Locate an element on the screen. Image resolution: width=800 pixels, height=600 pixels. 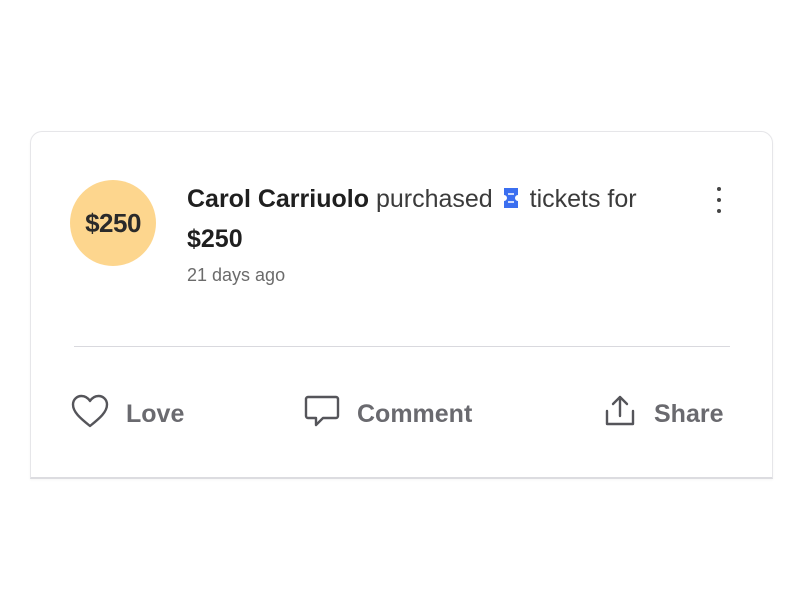
action-verb: purchased is located at coordinates (434, 199).